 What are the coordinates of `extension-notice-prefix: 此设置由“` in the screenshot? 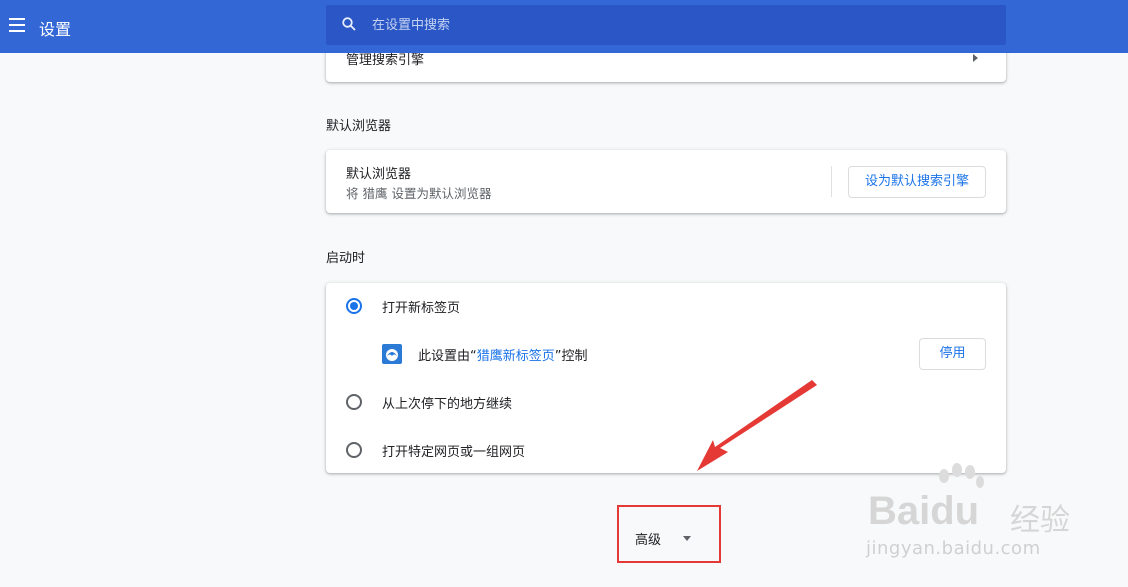 It's located at (447, 356).